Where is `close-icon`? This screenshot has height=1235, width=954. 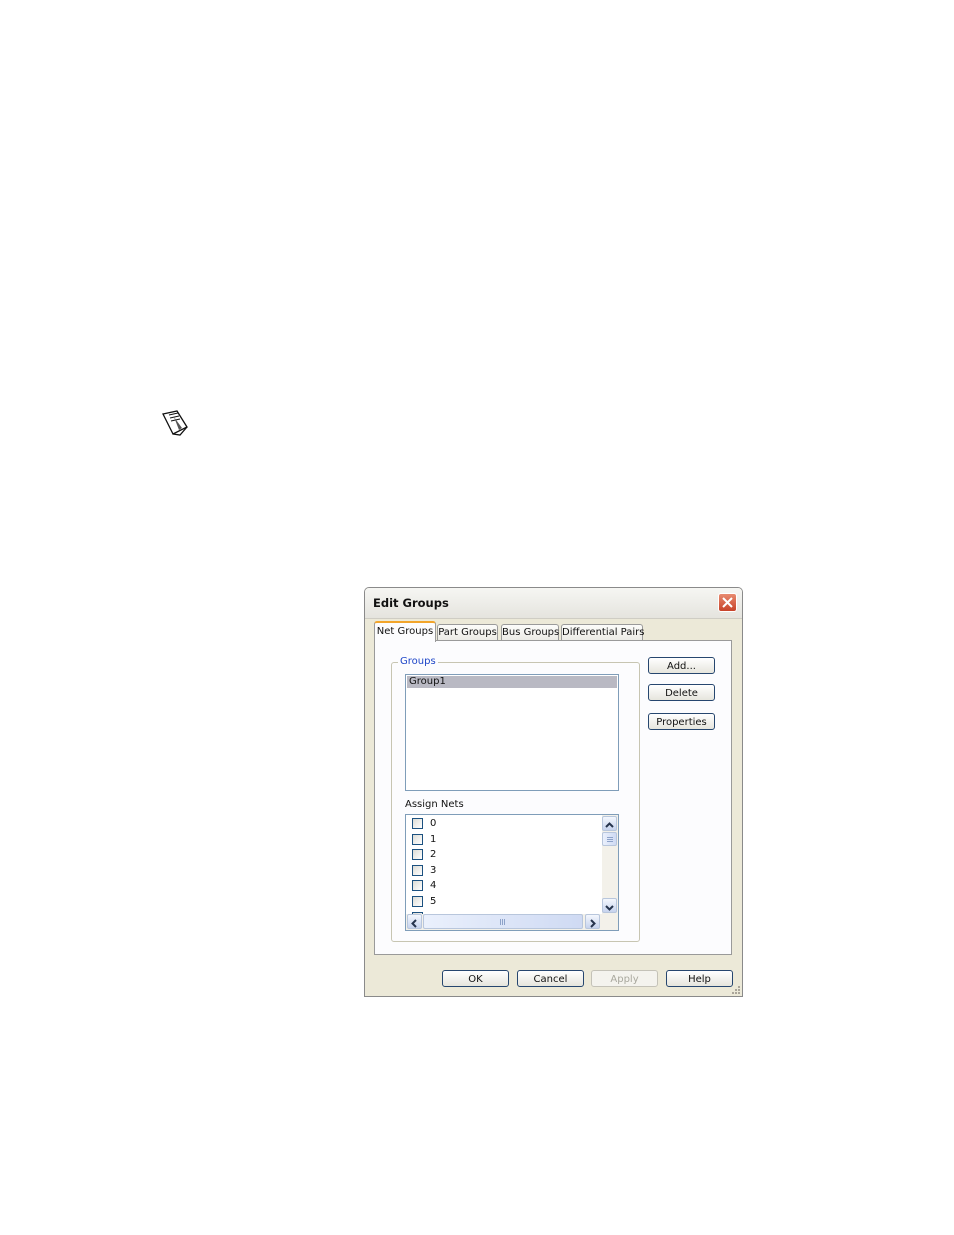 close-icon is located at coordinates (727, 602).